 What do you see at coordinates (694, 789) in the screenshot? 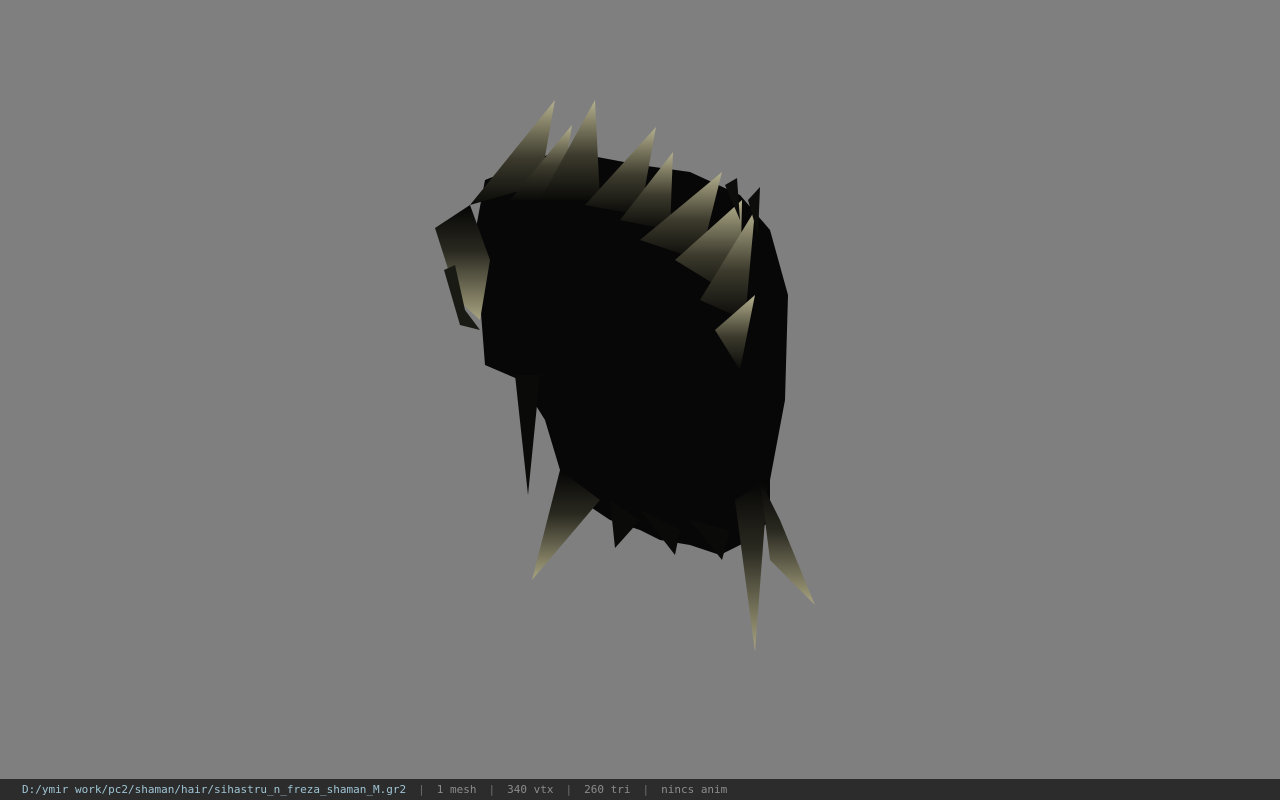
I see `animation-status: nincs anim` at bounding box center [694, 789].